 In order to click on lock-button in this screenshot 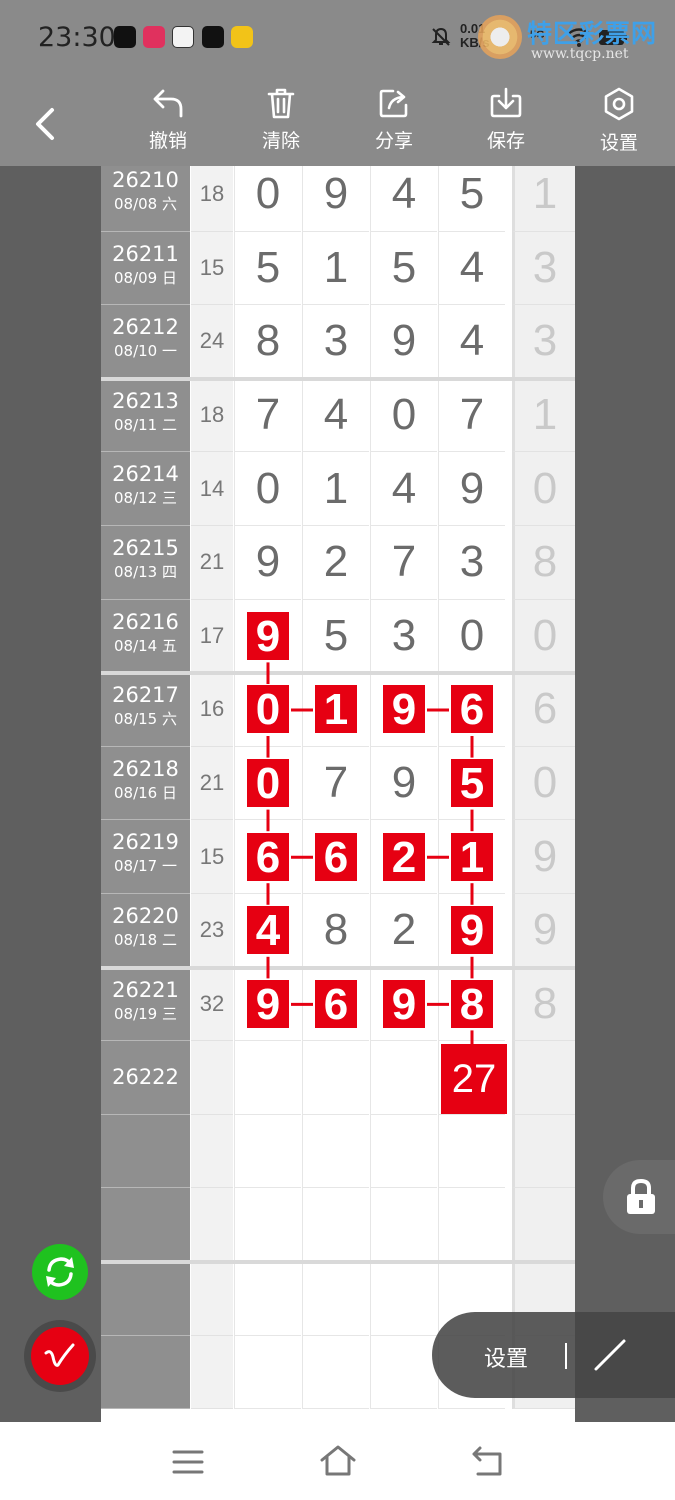, I will do `click(639, 1197)`.